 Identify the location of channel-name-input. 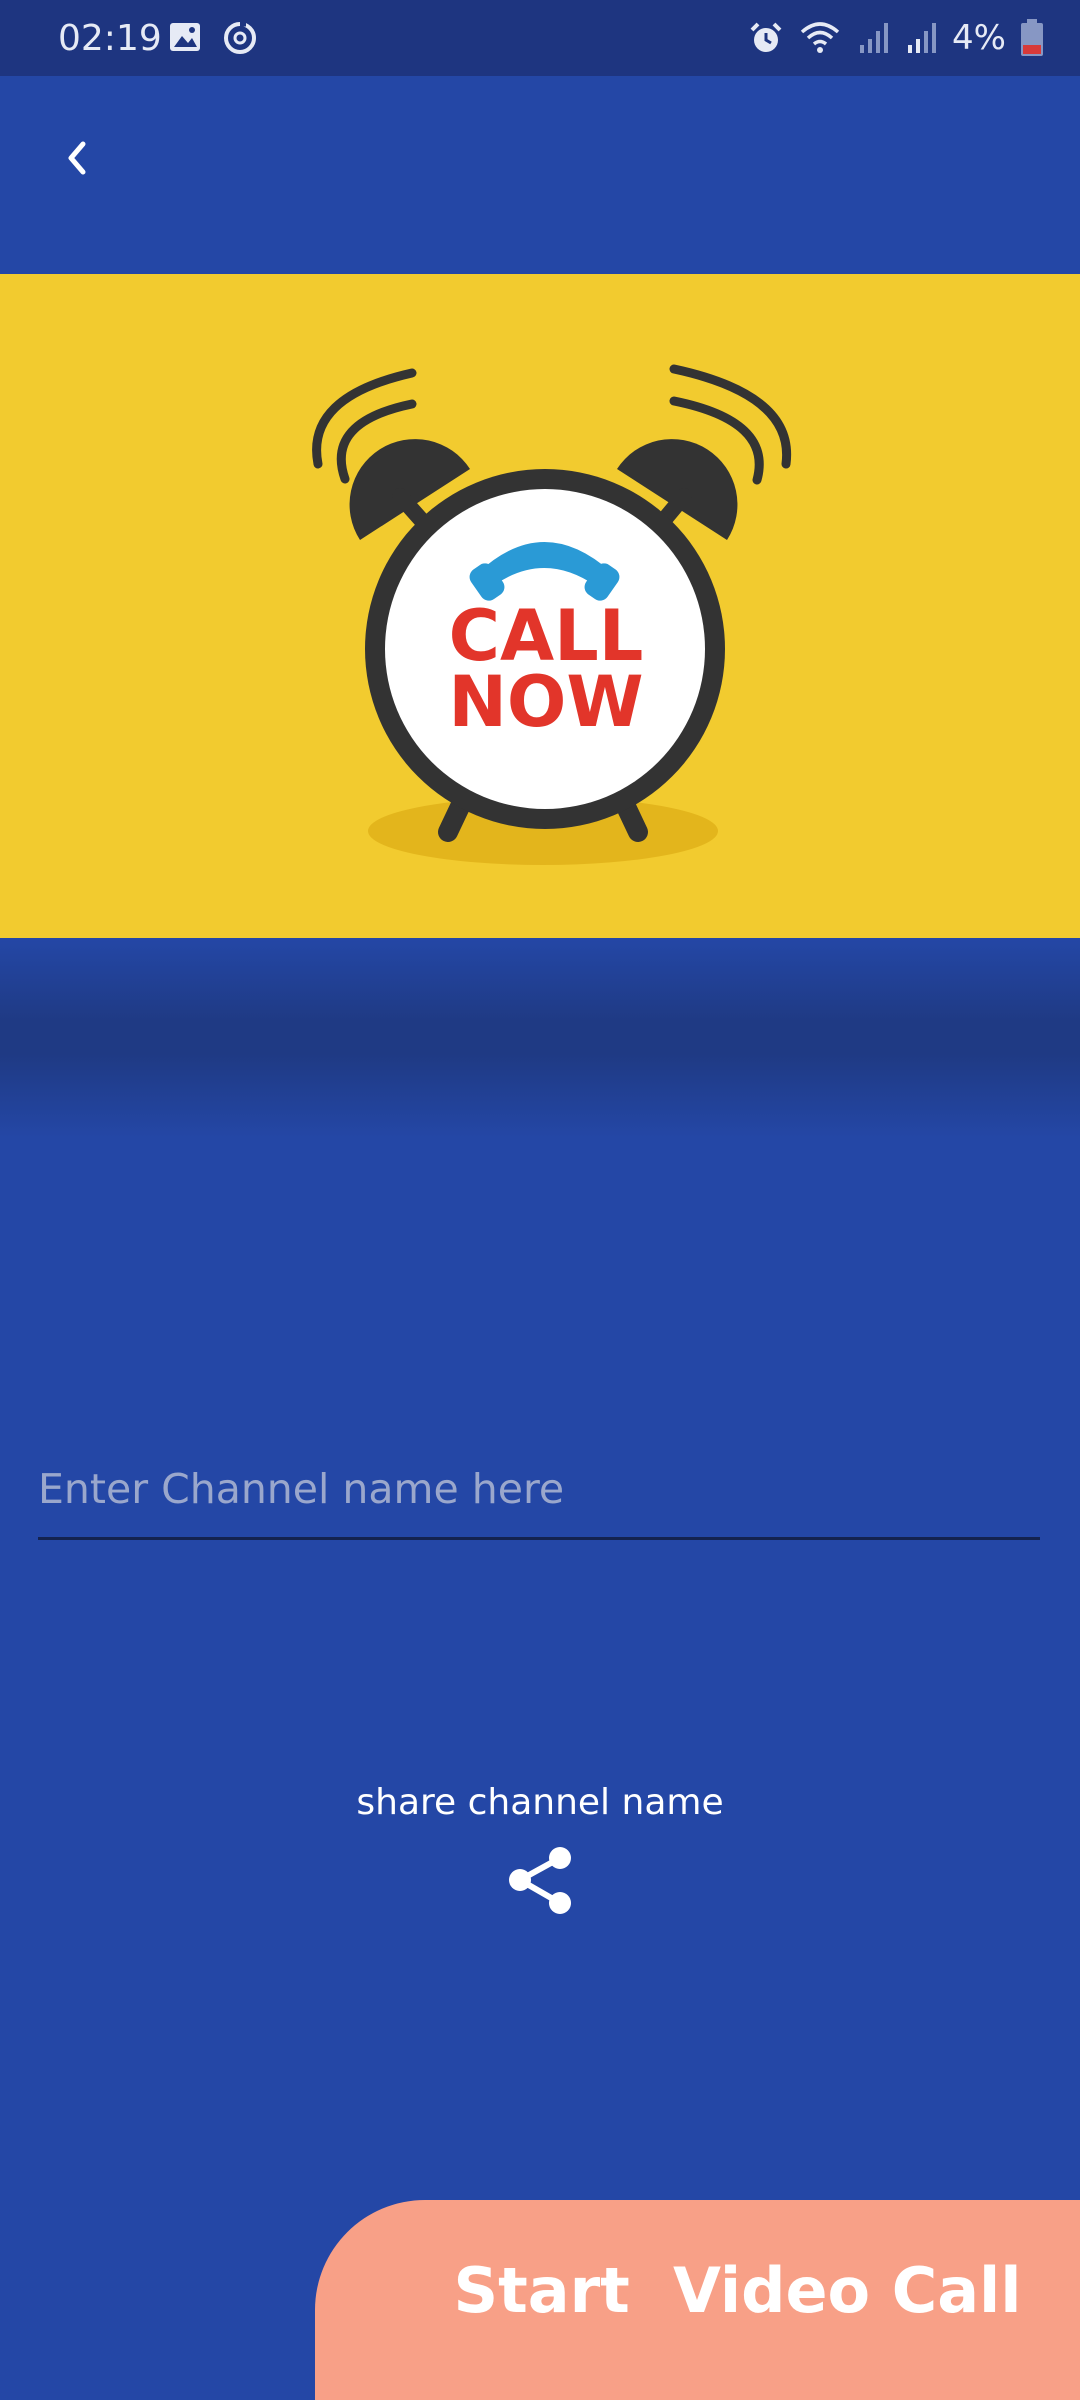
(539, 1490).